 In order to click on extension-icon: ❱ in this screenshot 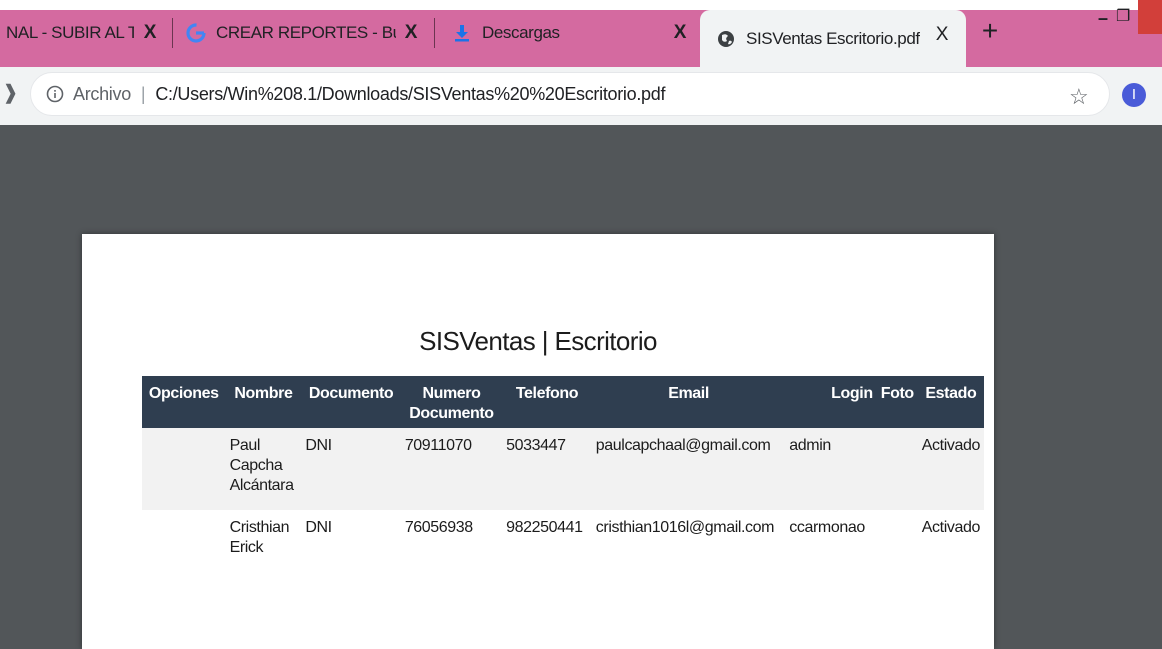, I will do `click(10, 92)`.